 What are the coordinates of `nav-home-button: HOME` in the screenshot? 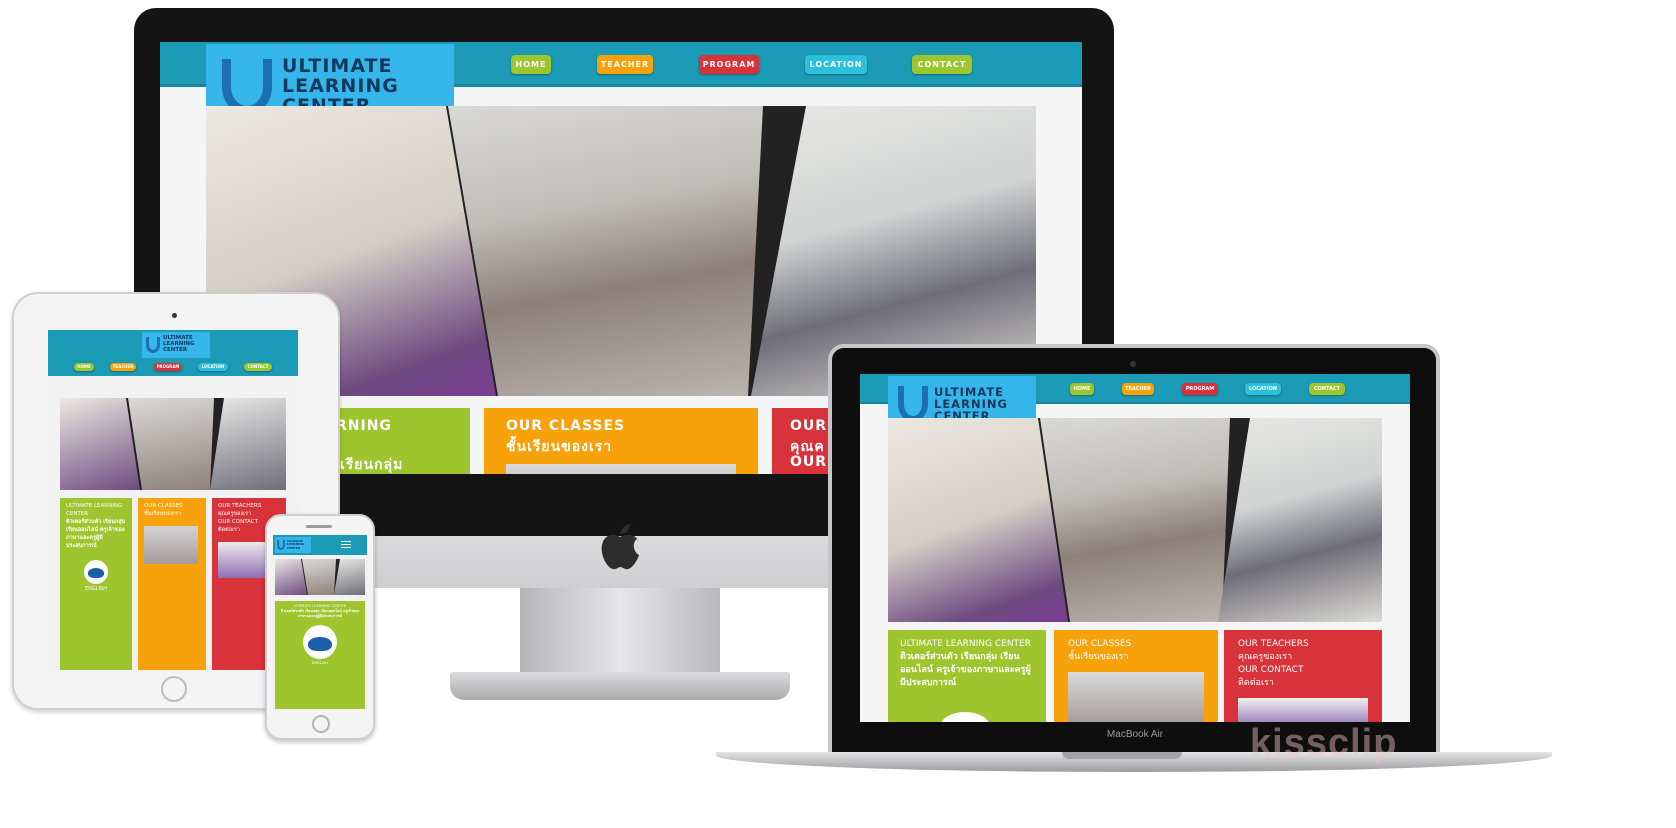 It's located at (531, 64).